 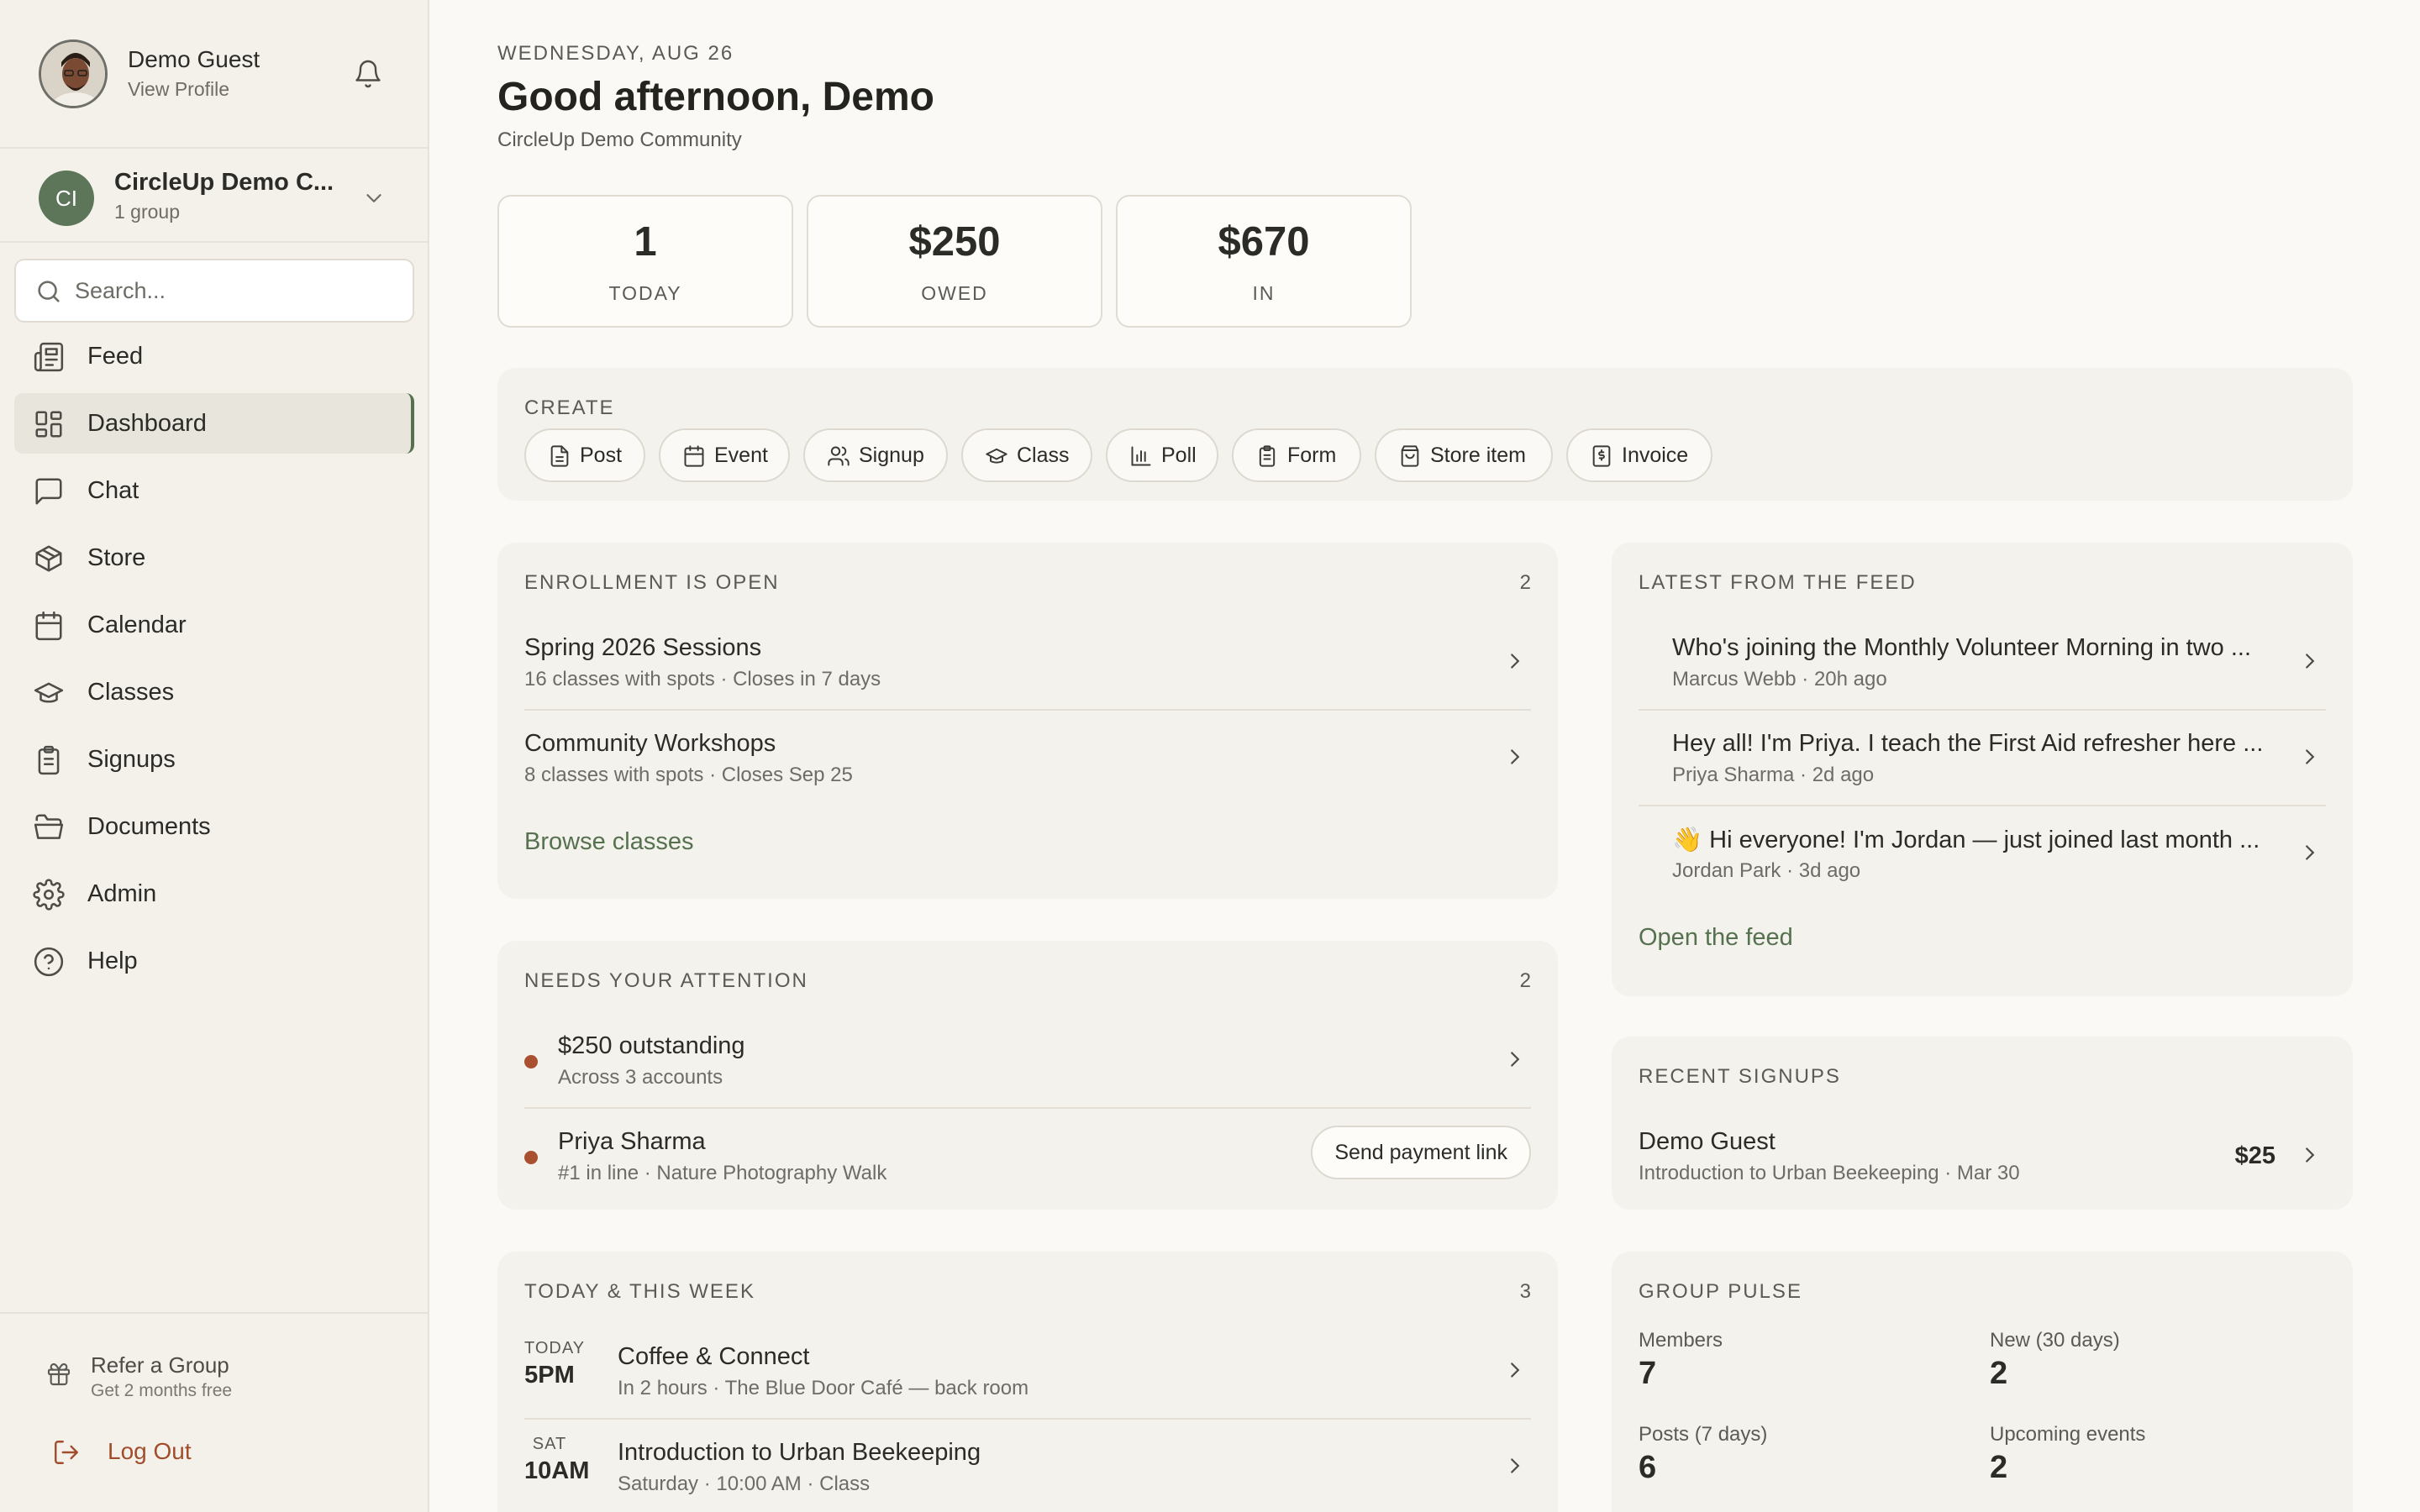 I want to click on group-switcher: CI CircleUp Demo C... 1 group, so click(x=214, y=196).